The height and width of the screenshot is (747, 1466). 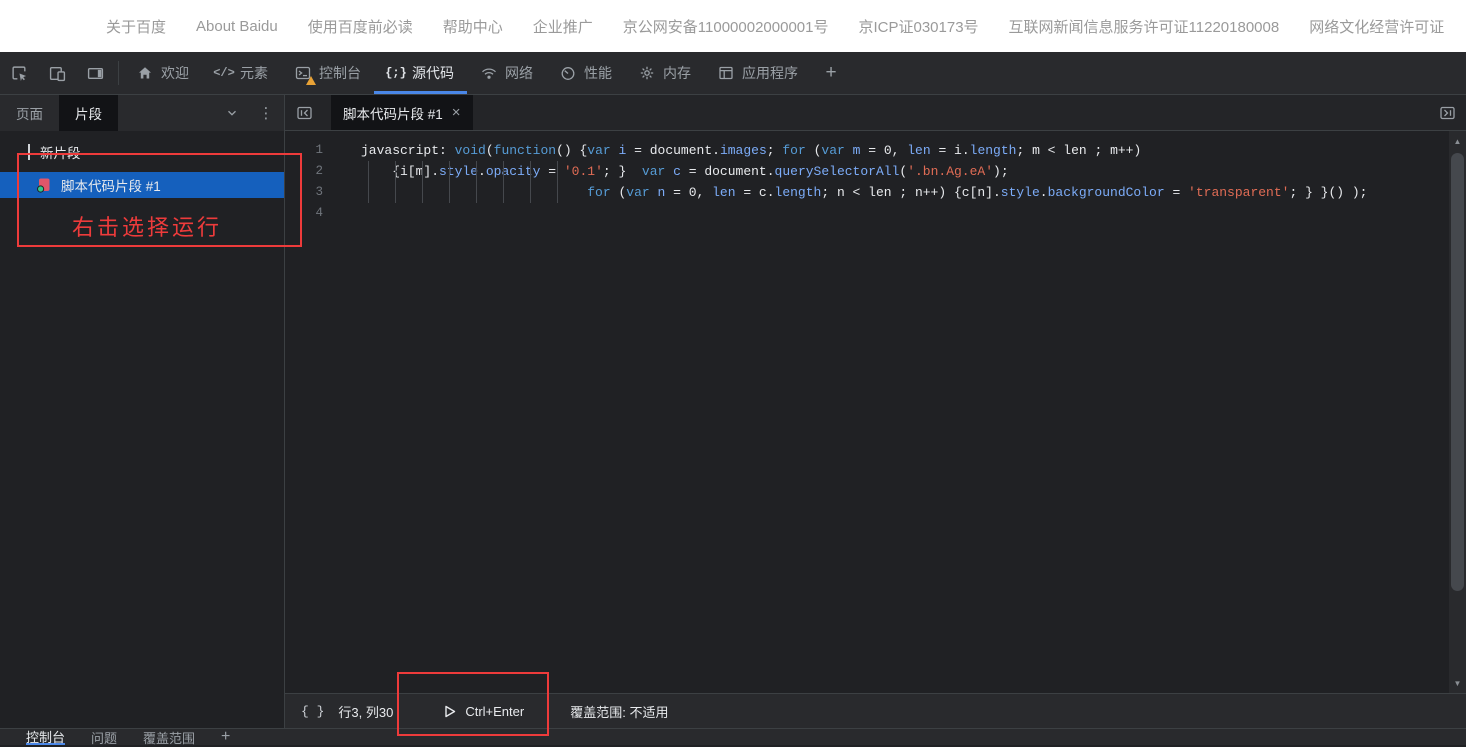 I want to click on tab-label: 控制台, so click(x=340, y=73).